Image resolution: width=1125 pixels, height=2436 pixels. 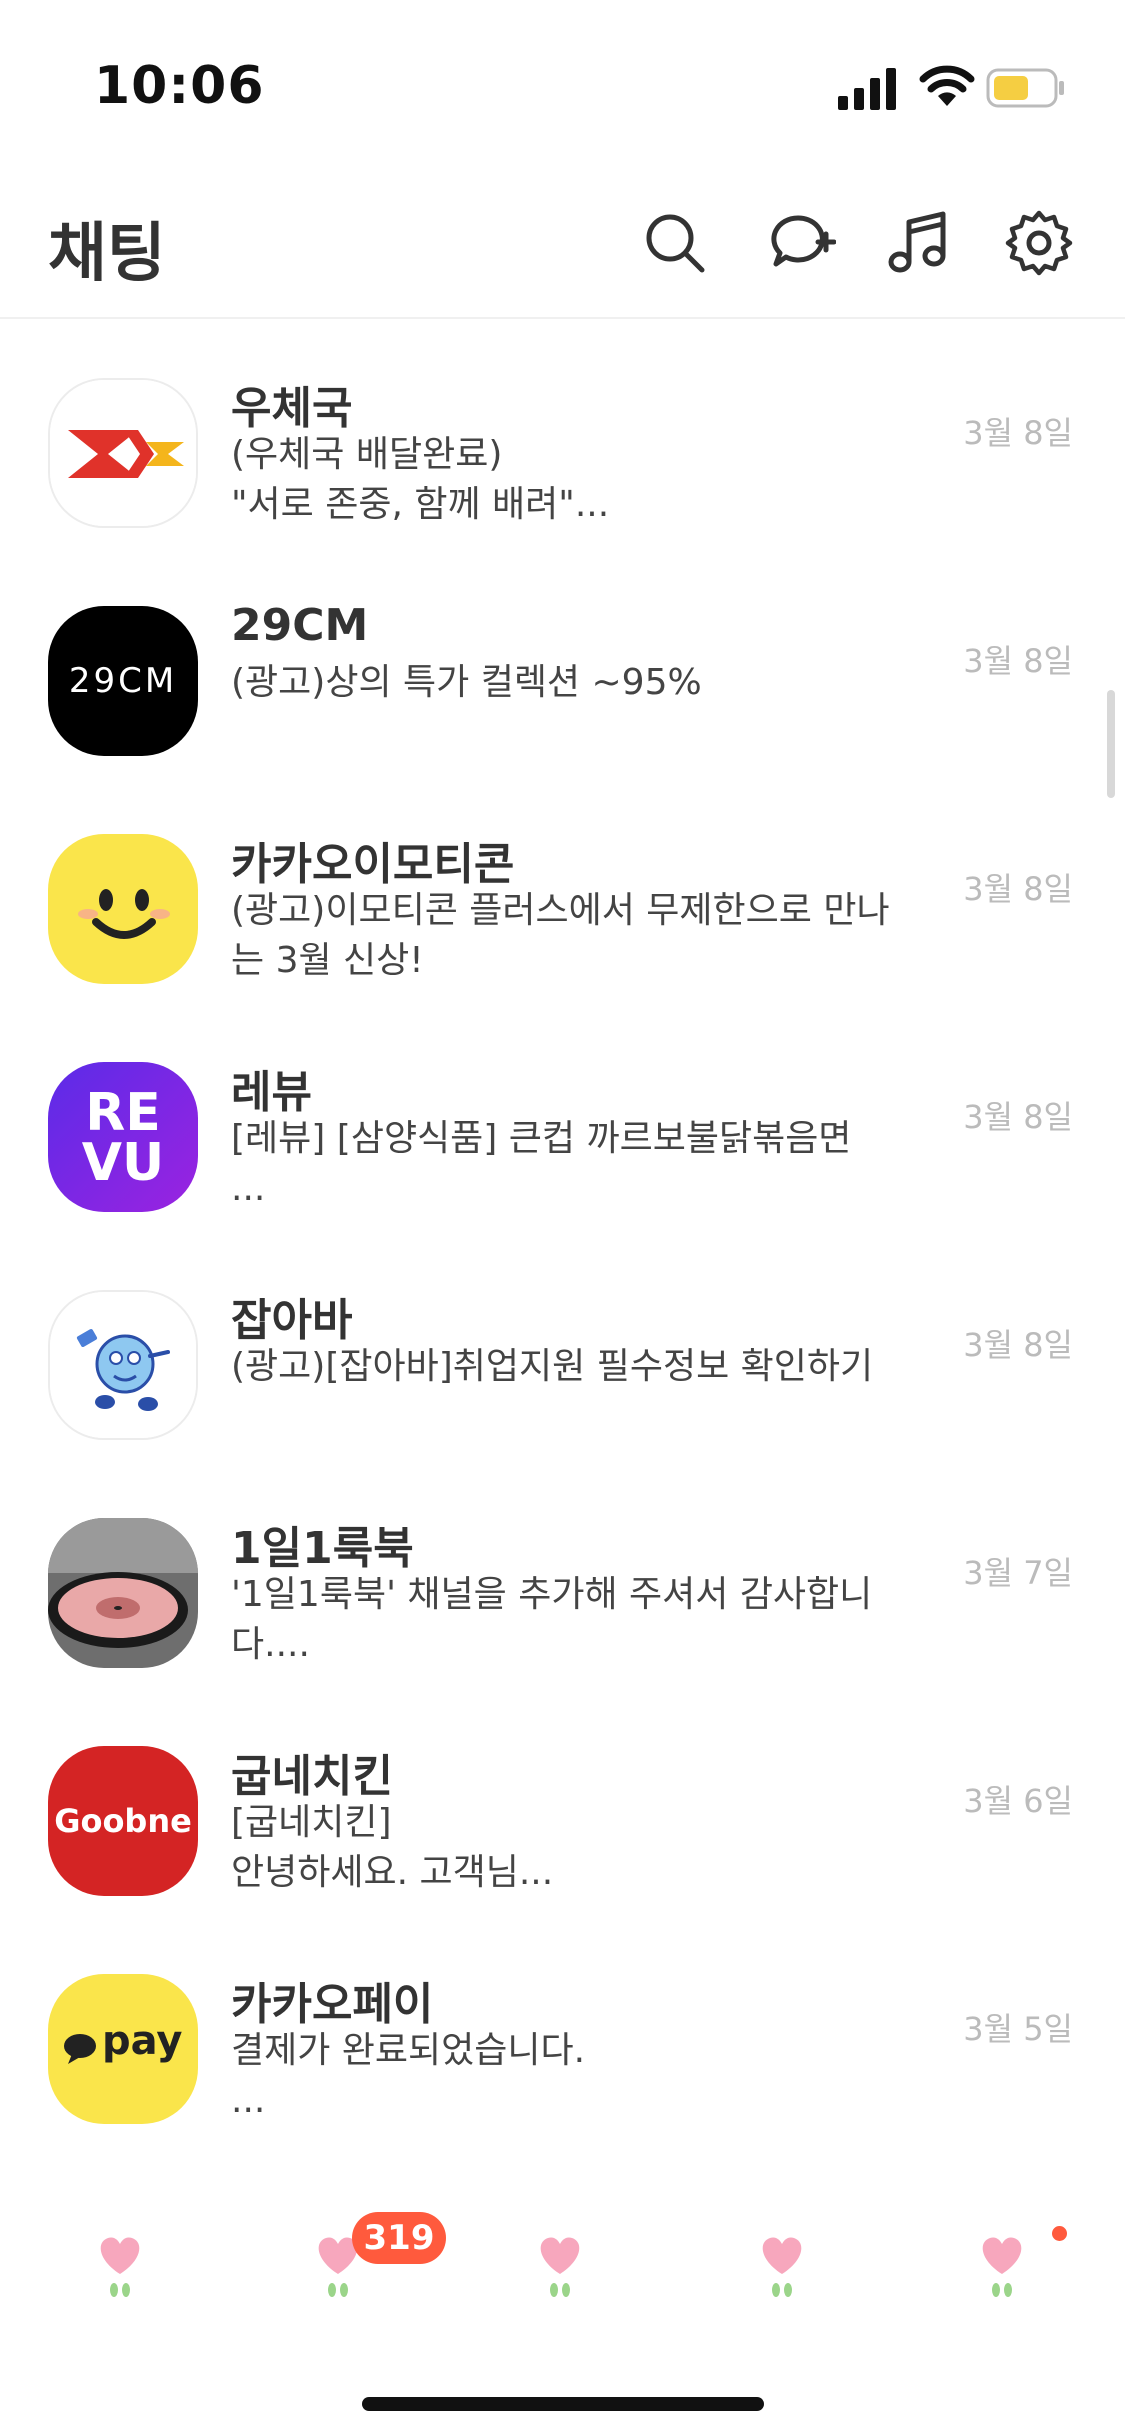 I want to click on new-chat-icon, so click(x=801, y=243).